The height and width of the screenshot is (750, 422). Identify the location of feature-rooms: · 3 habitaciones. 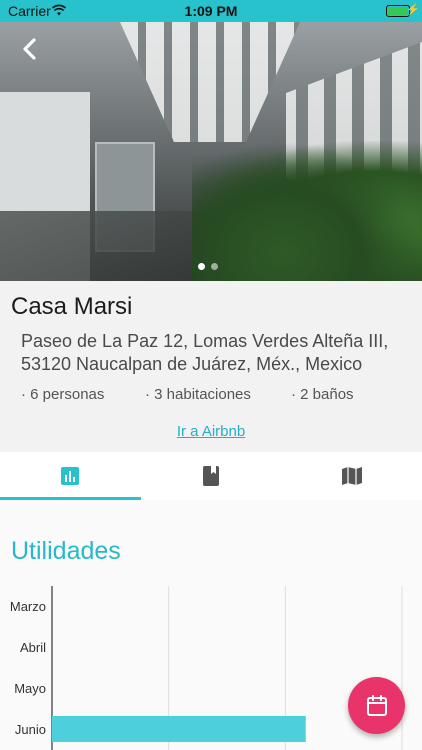
(198, 394).